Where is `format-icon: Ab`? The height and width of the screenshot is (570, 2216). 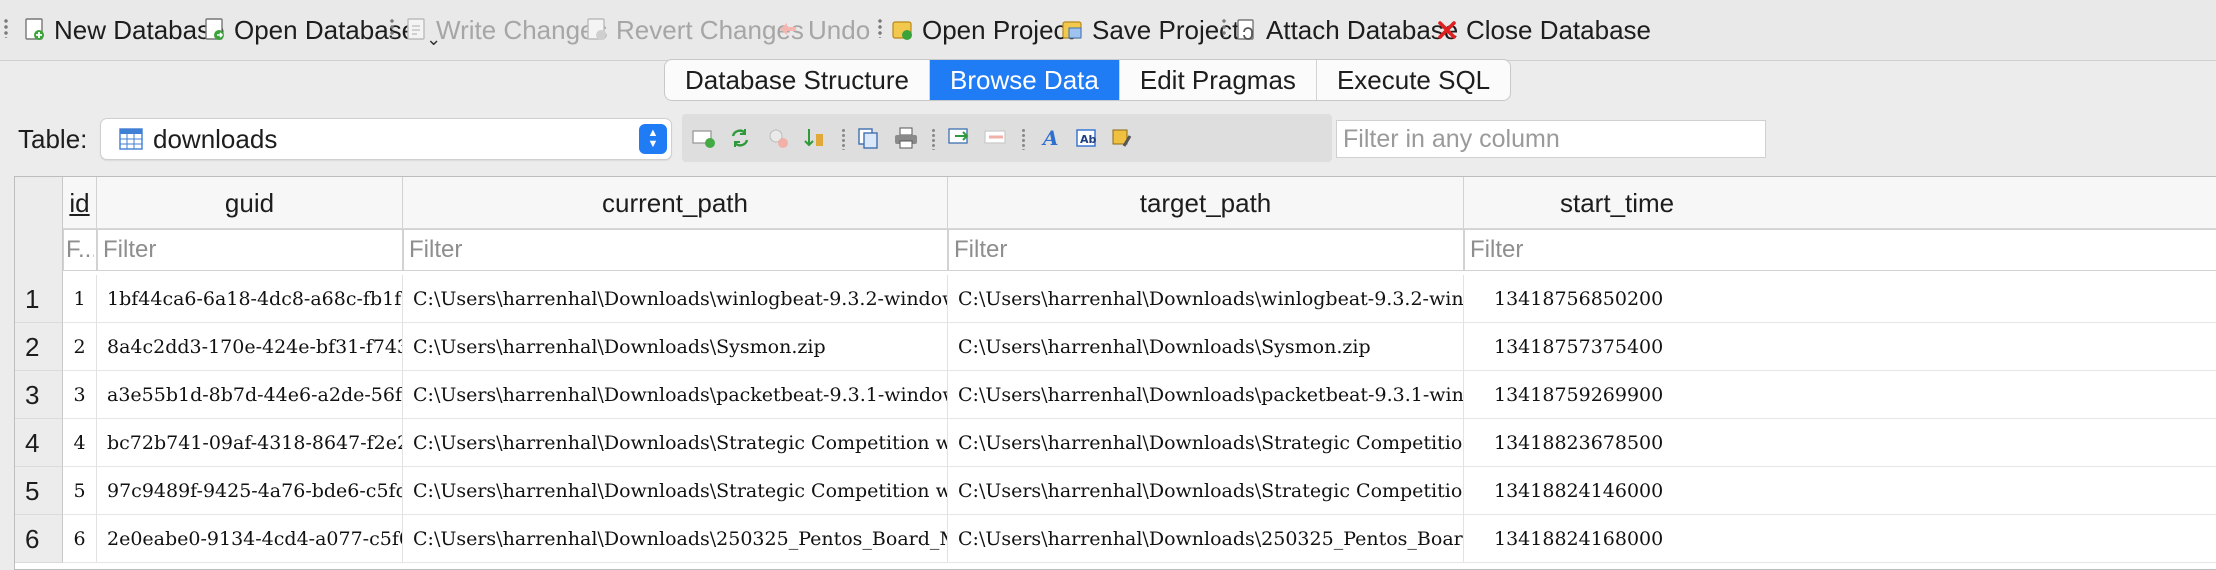
format-icon: Ab is located at coordinates (1086, 138).